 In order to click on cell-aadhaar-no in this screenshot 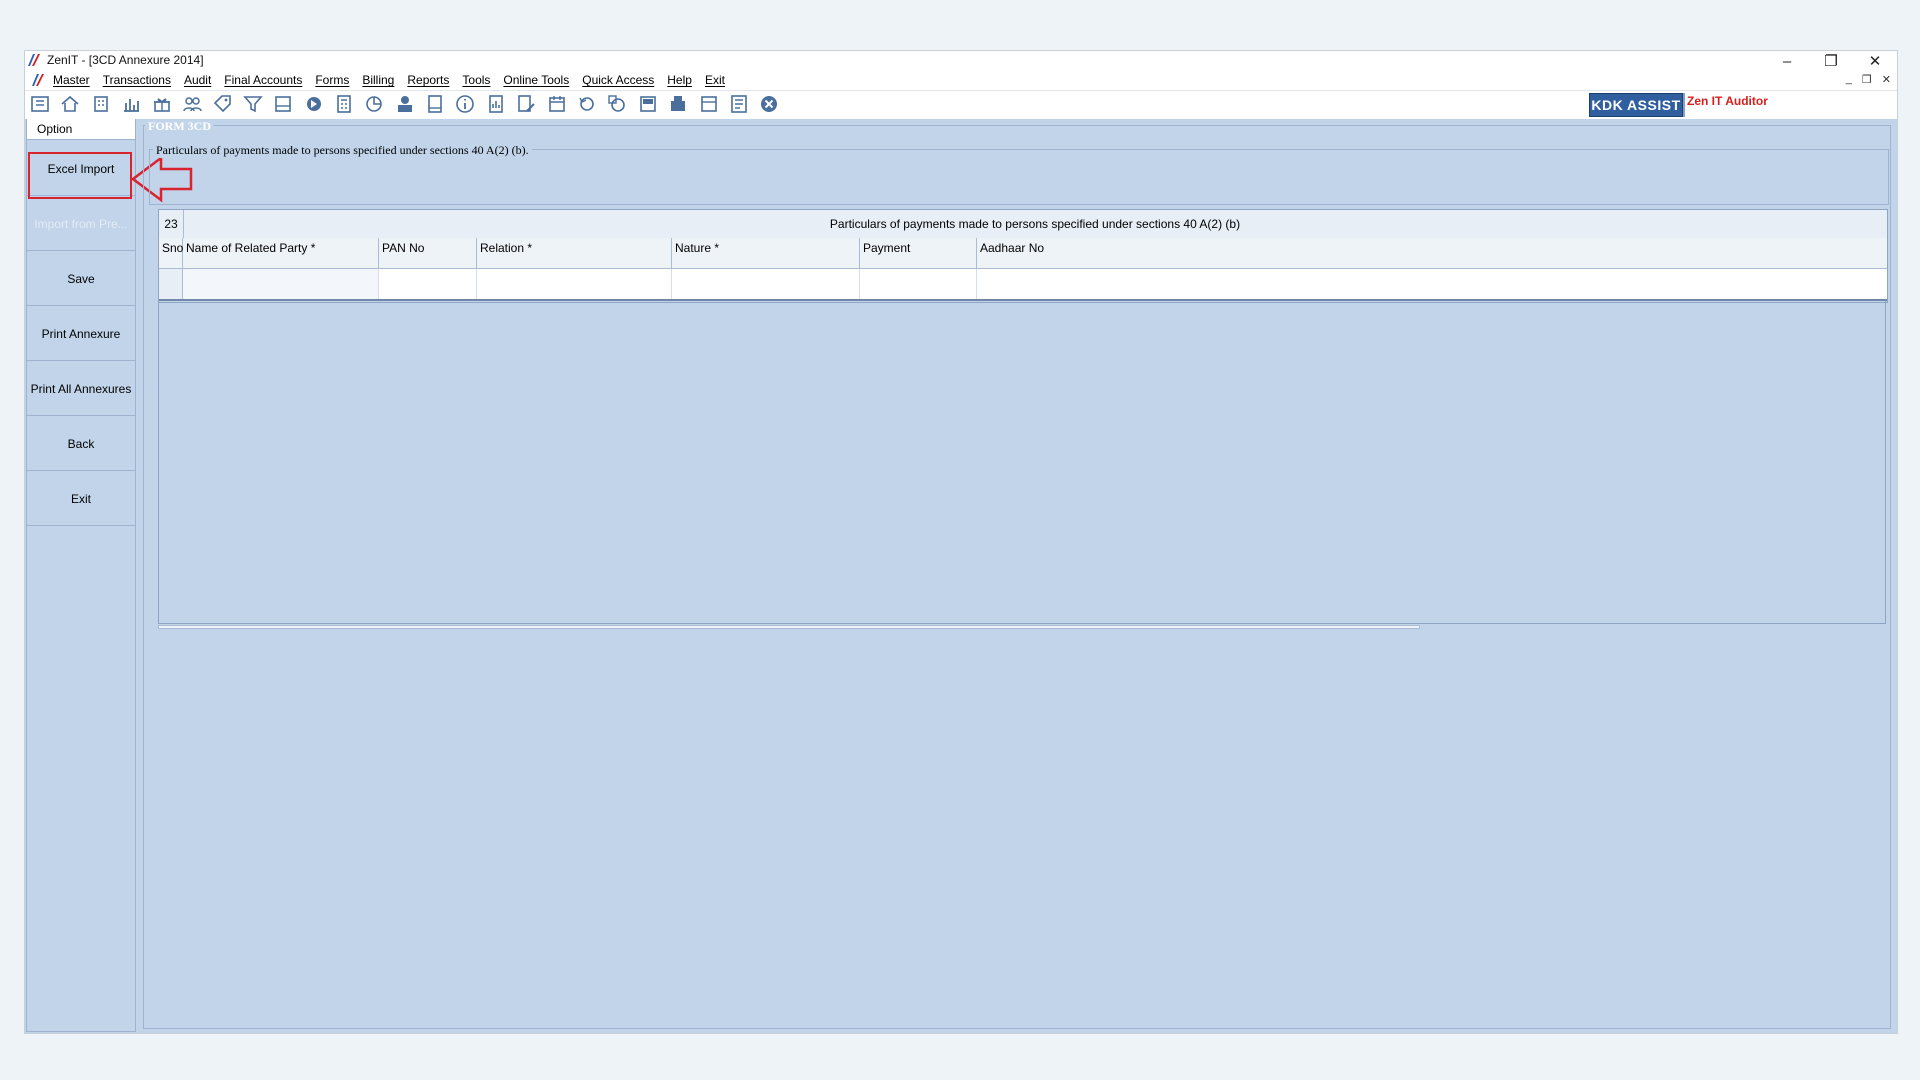, I will do `click(1432, 284)`.